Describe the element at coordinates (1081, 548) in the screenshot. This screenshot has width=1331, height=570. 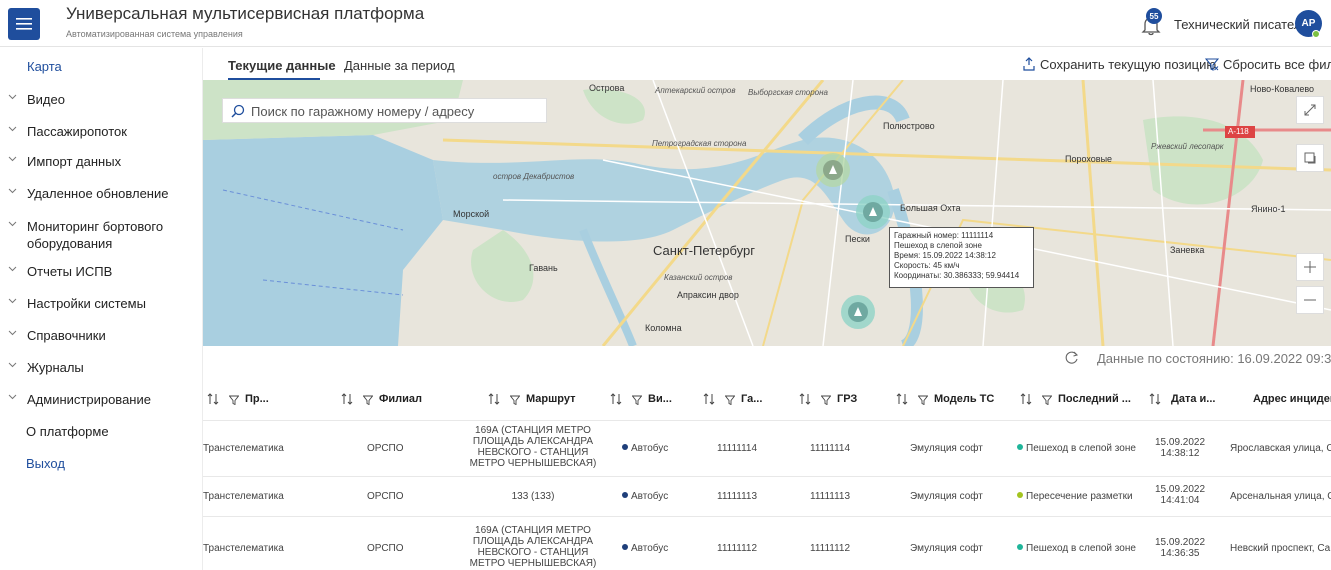
I see `cell-last-event-label: Пешеход в слепой зоне` at that location.